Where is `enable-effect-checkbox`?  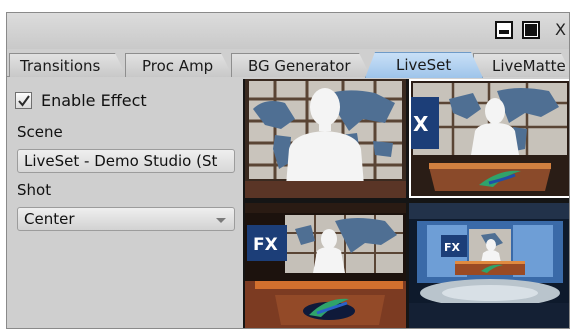 enable-effect-checkbox is located at coordinates (23, 100).